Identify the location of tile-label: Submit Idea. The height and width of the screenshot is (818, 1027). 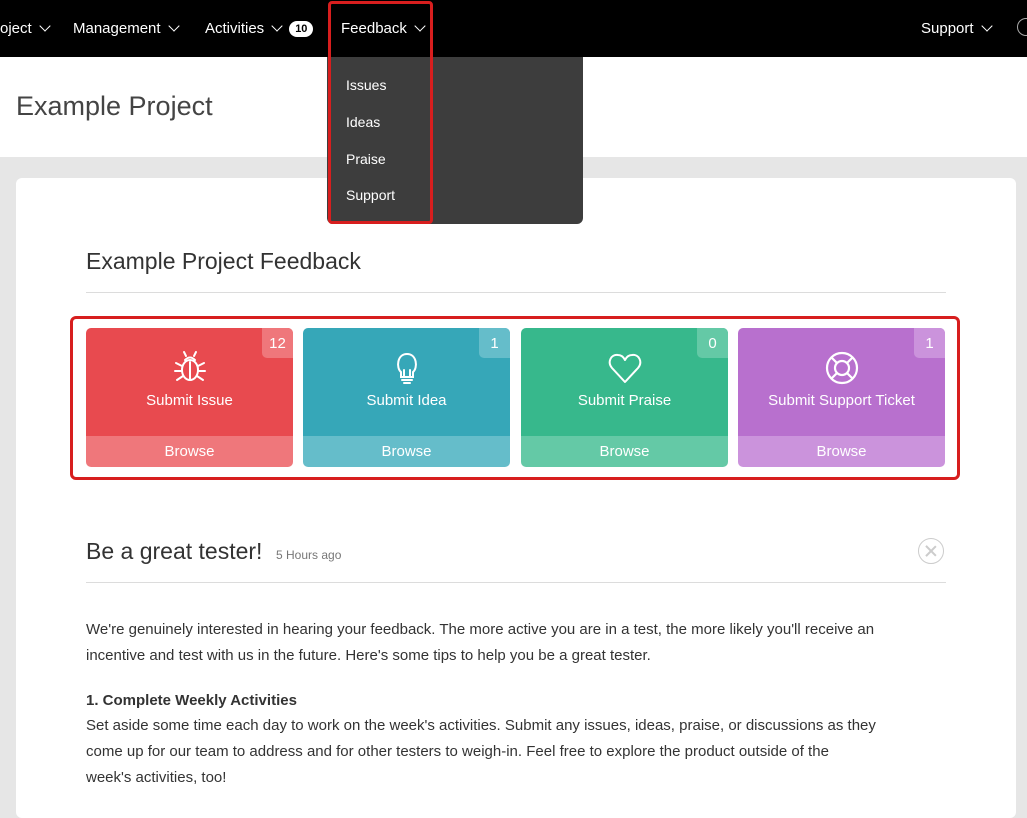
(406, 400).